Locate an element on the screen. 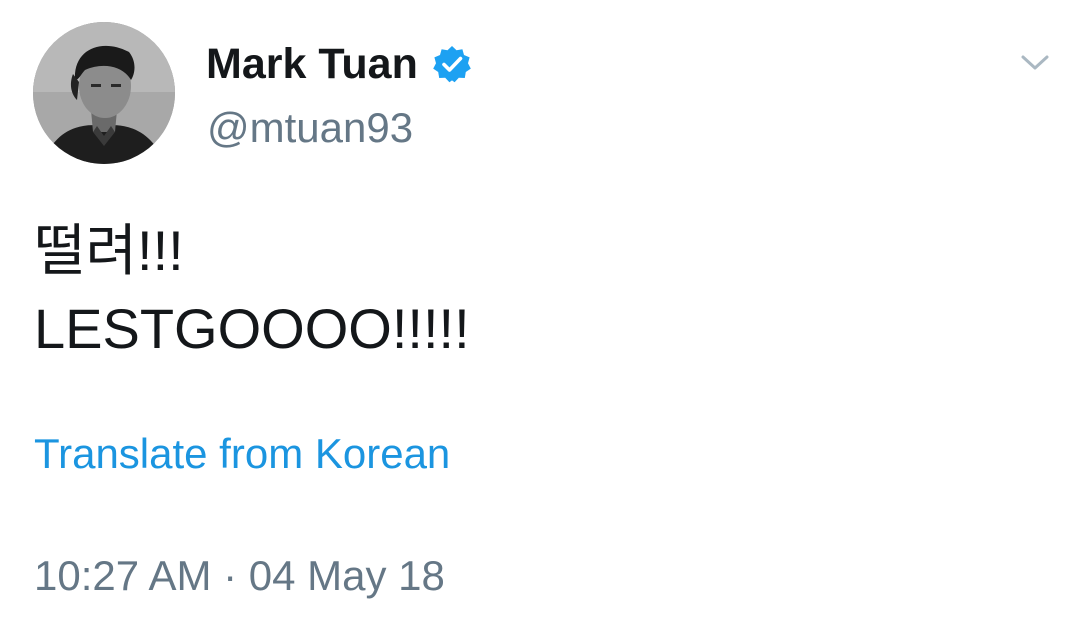 This screenshot has width=1080, height=623. avatar-photo is located at coordinates (104, 93).